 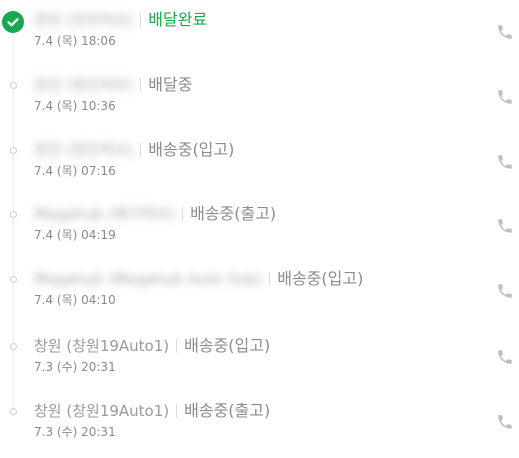 I want to click on delivery-status: 배달중, so click(x=170, y=84).